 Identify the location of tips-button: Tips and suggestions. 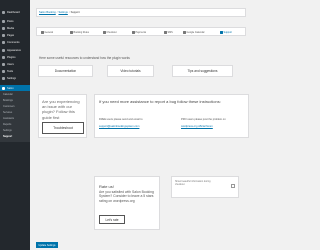
(202, 71).